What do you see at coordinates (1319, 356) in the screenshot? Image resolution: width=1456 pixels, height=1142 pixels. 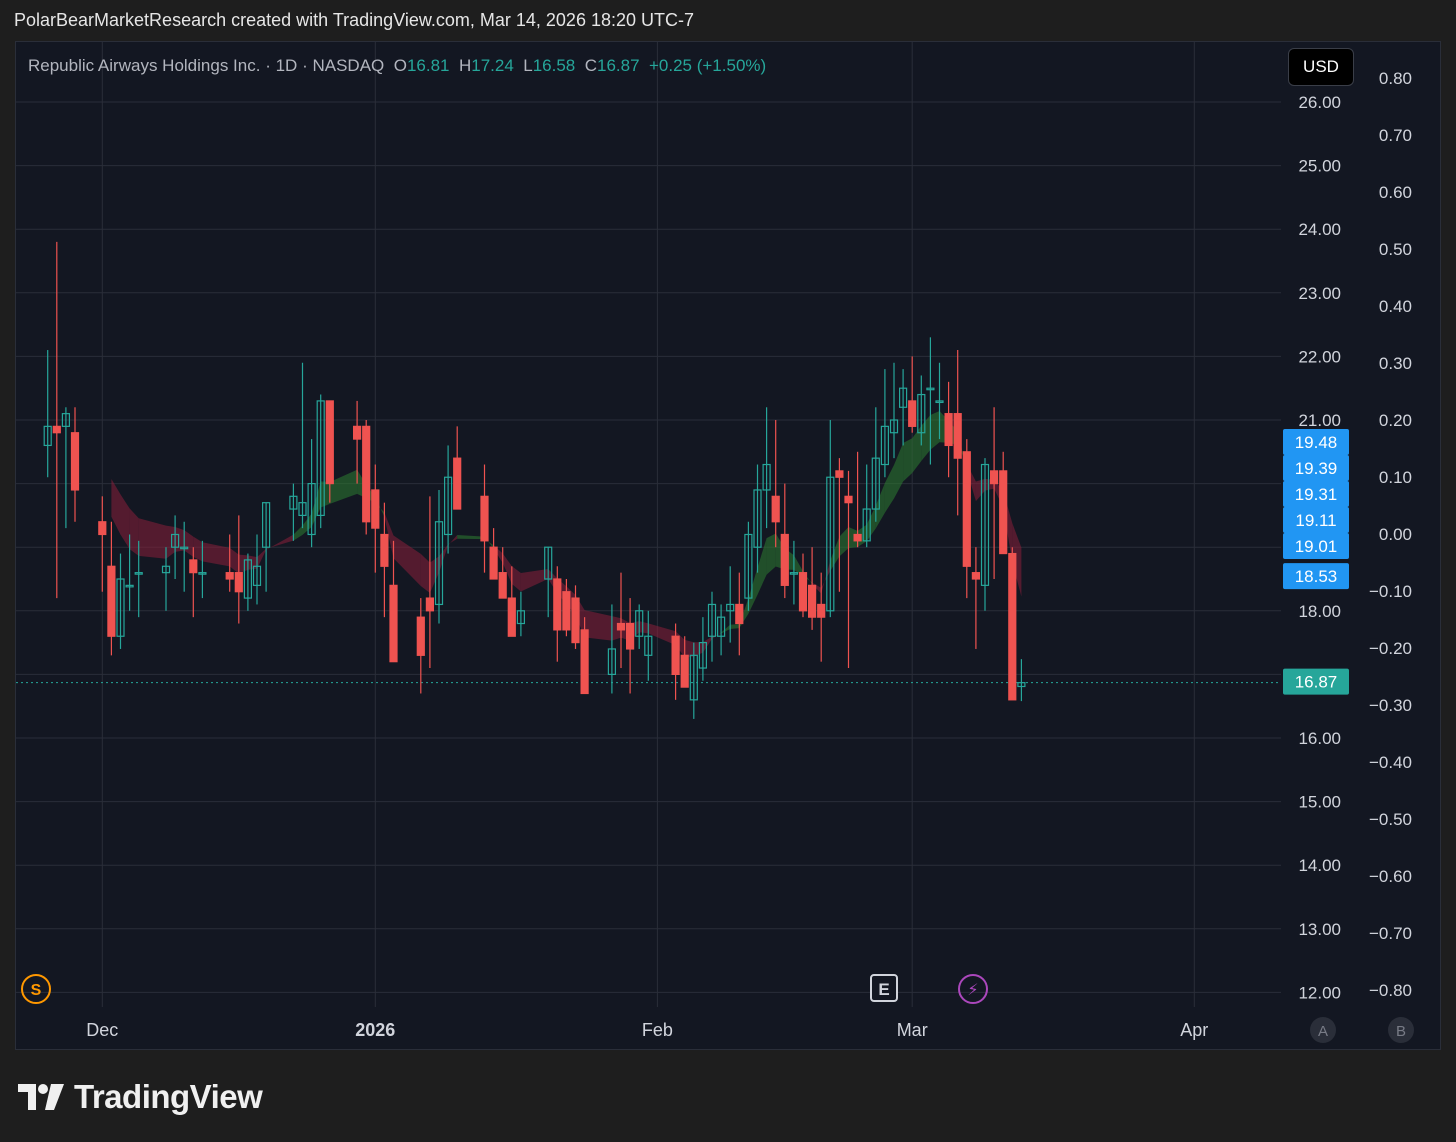 I see `price-tick-label: 22.00` at bounding box center [1319, 356].